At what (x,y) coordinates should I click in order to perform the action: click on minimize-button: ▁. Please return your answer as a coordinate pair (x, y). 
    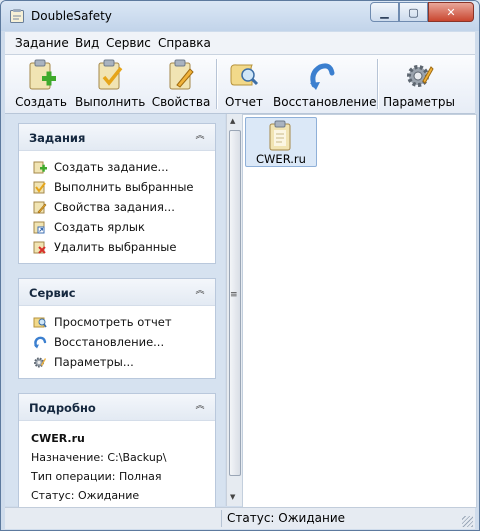
    Looking at the image, I should click on (384, 12).